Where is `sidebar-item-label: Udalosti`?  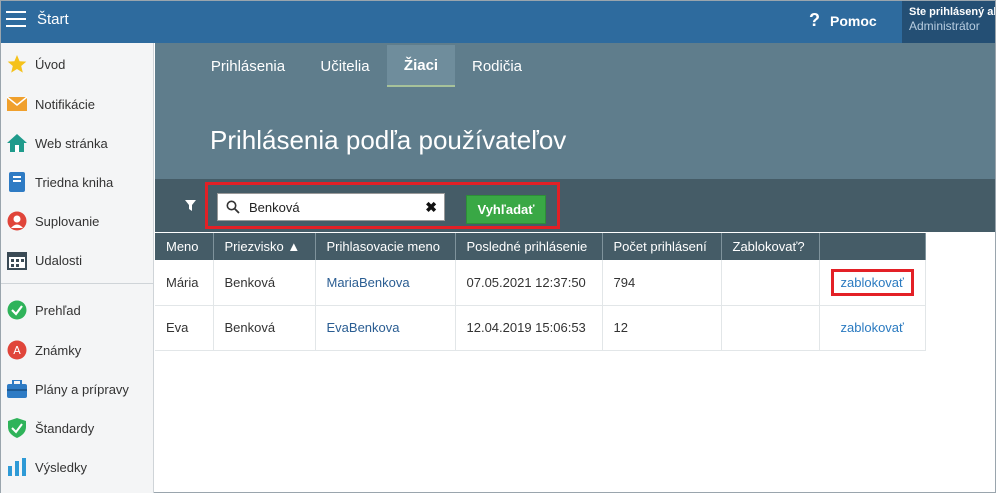 sidebar-item-label: Udalosti is located at coordinates (58, 260).